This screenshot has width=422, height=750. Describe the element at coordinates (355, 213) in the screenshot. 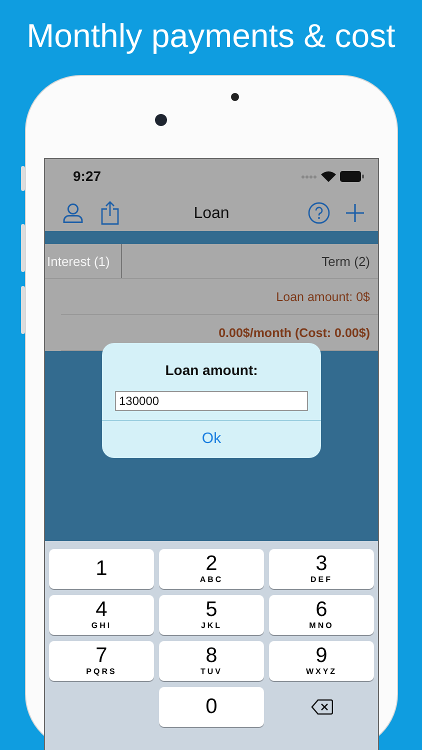

I see `add-icon` at that location.